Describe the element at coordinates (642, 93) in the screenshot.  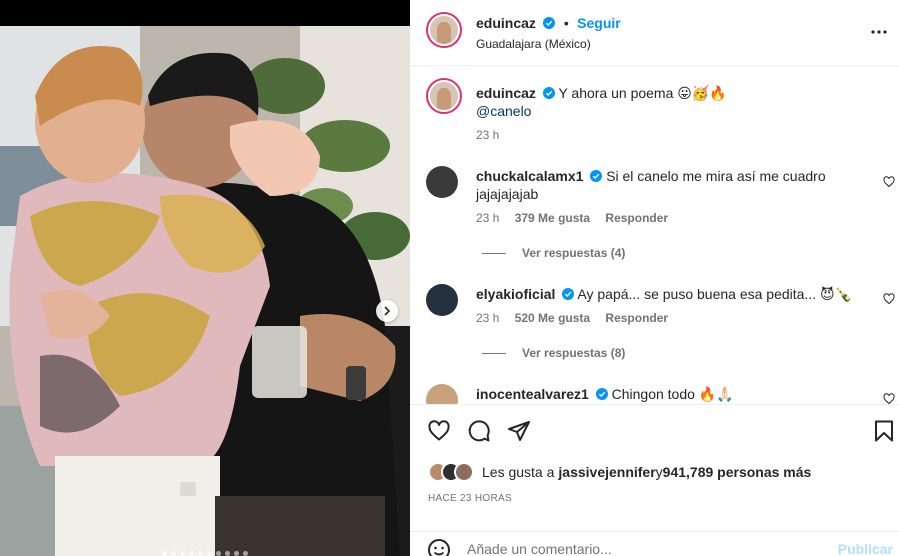
I see `caption-text: Y ahora un poema 😛🥳🔥` at that location.